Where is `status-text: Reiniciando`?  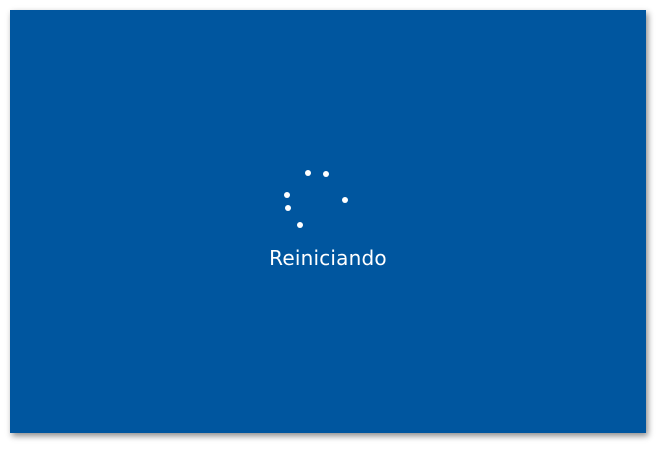 status-text: Reiniciando is located at coordinates (328, 258).